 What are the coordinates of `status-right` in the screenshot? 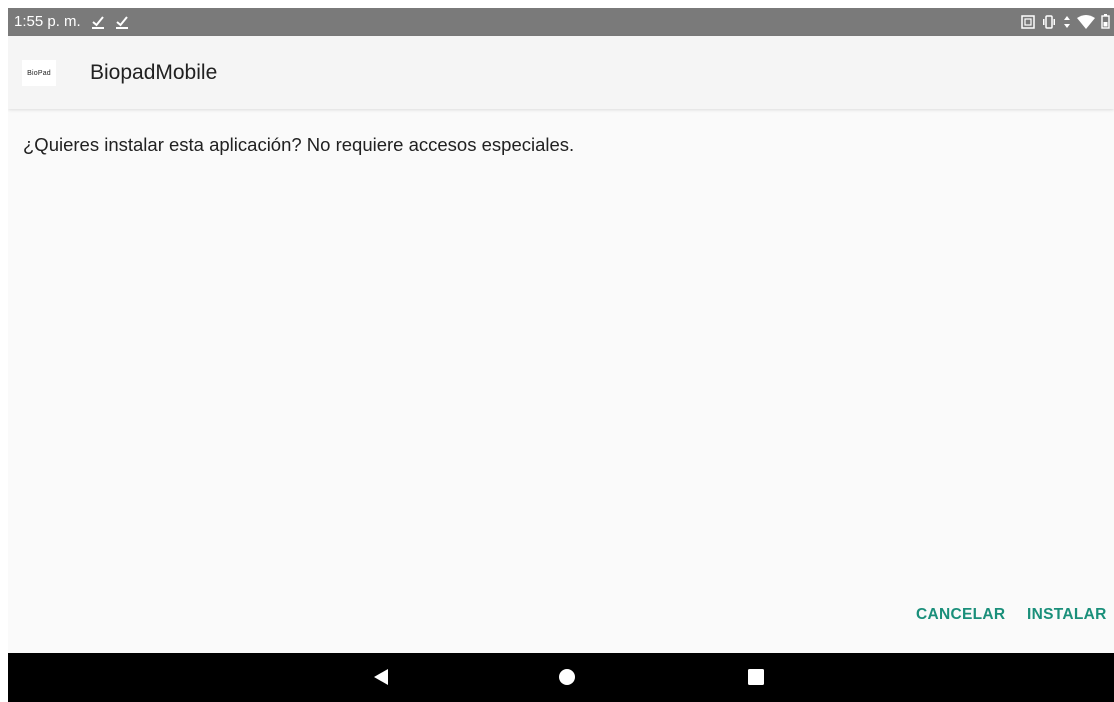 It's located at (1065, 21).